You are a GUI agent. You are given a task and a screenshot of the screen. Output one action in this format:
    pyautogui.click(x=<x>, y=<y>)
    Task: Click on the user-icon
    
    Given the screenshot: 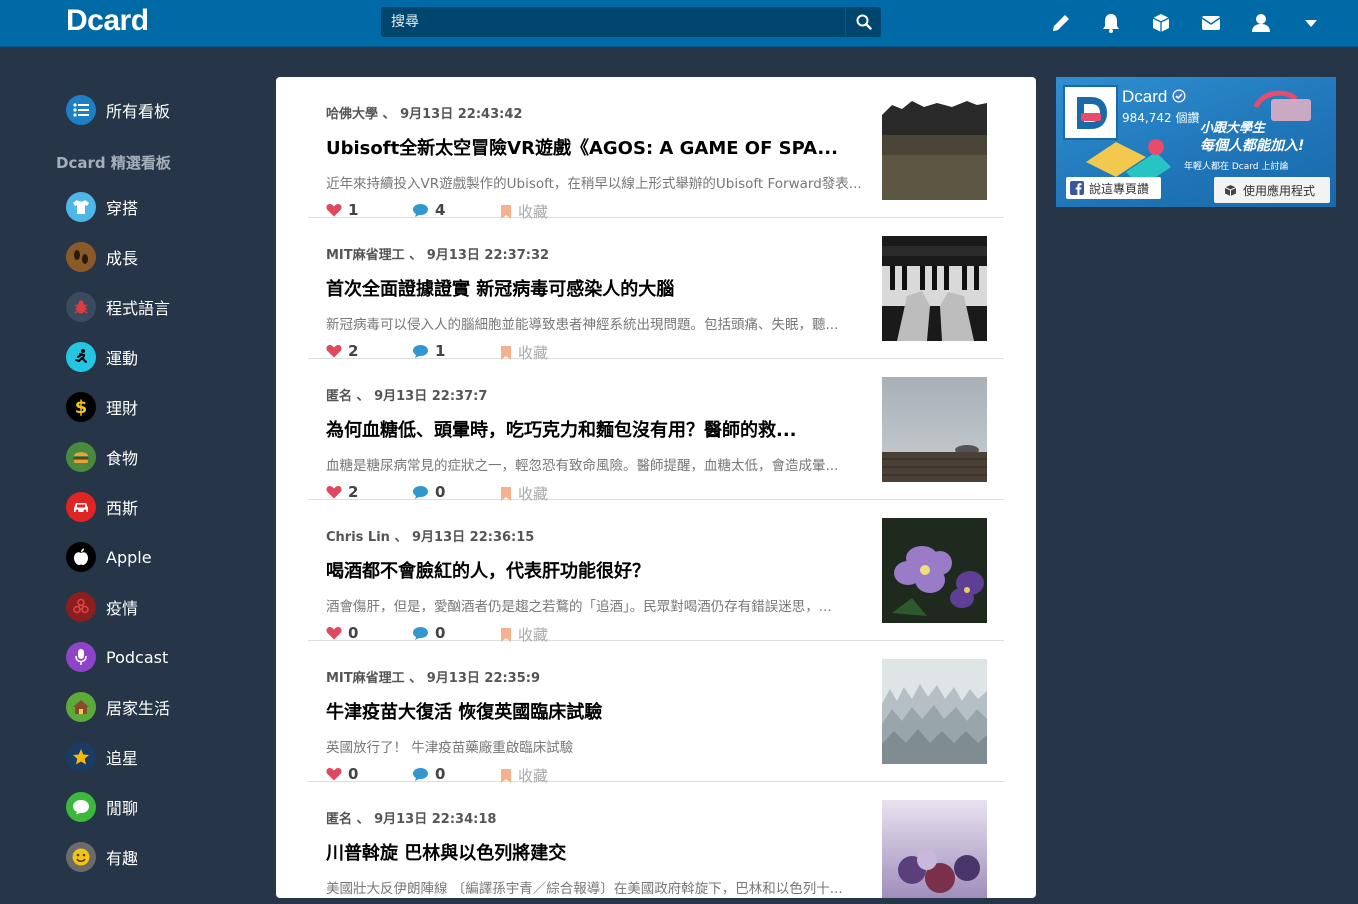 What is the action you would take?
    pyautogui.click(x=1261, y=23)
    